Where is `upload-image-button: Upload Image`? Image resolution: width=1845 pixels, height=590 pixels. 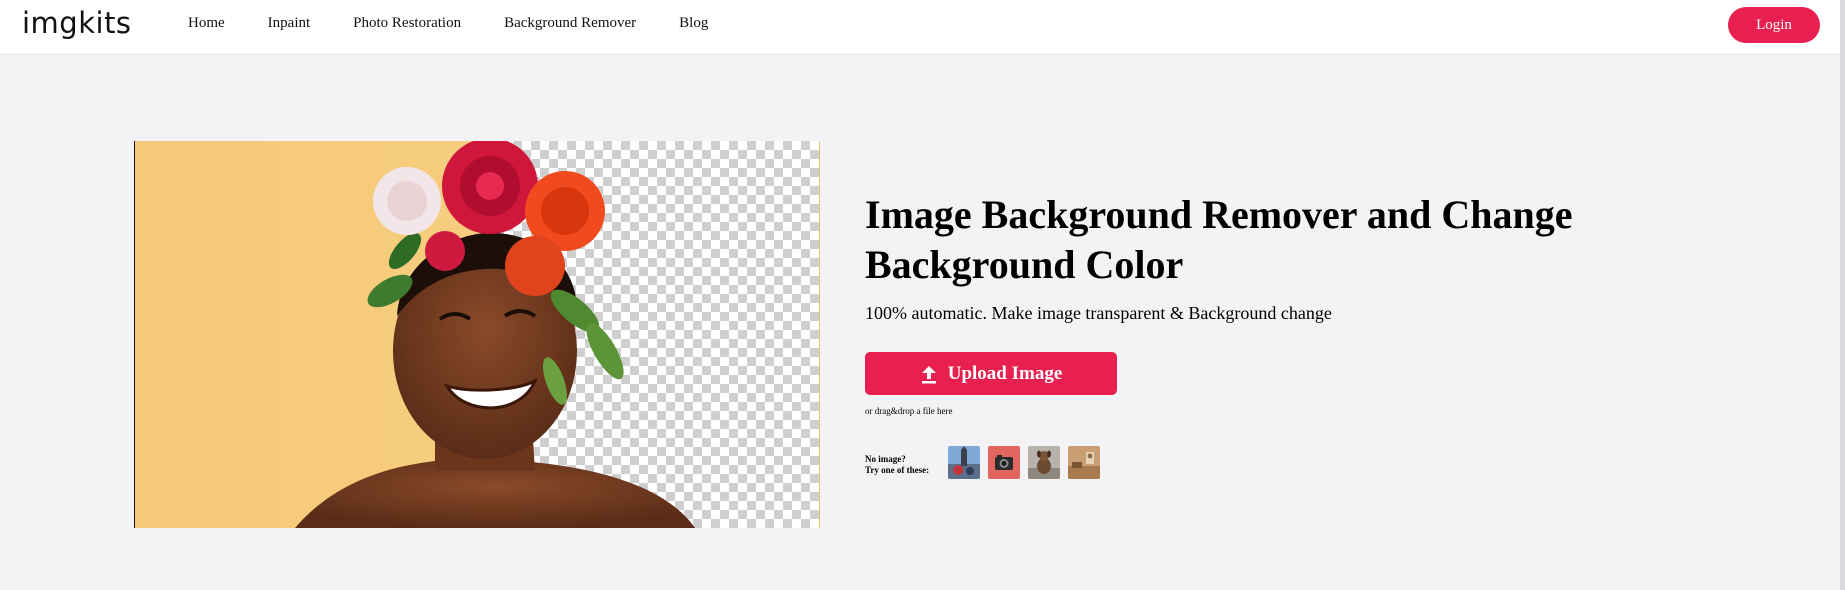 upload-image-button: Upload Image is located at coordinates (991, 373).